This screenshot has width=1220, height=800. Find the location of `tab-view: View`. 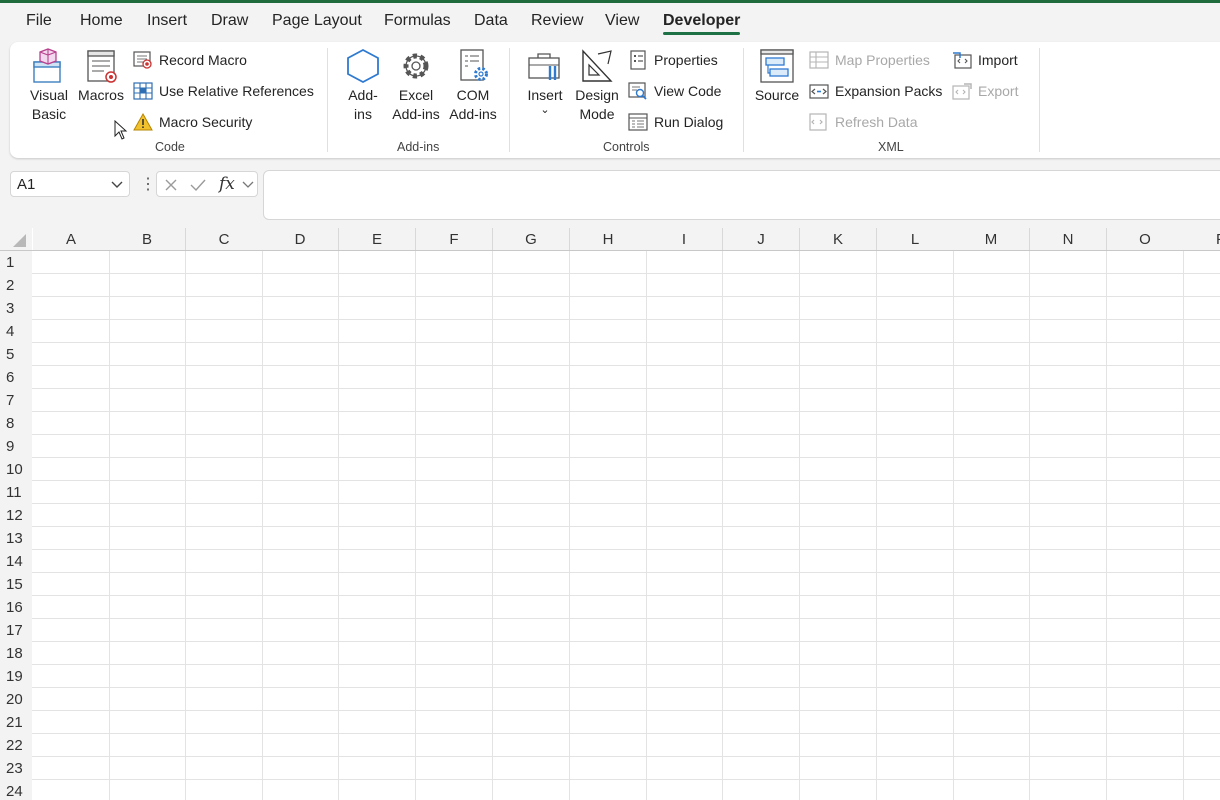

tab-view: View is located at coordinates (622, 21).